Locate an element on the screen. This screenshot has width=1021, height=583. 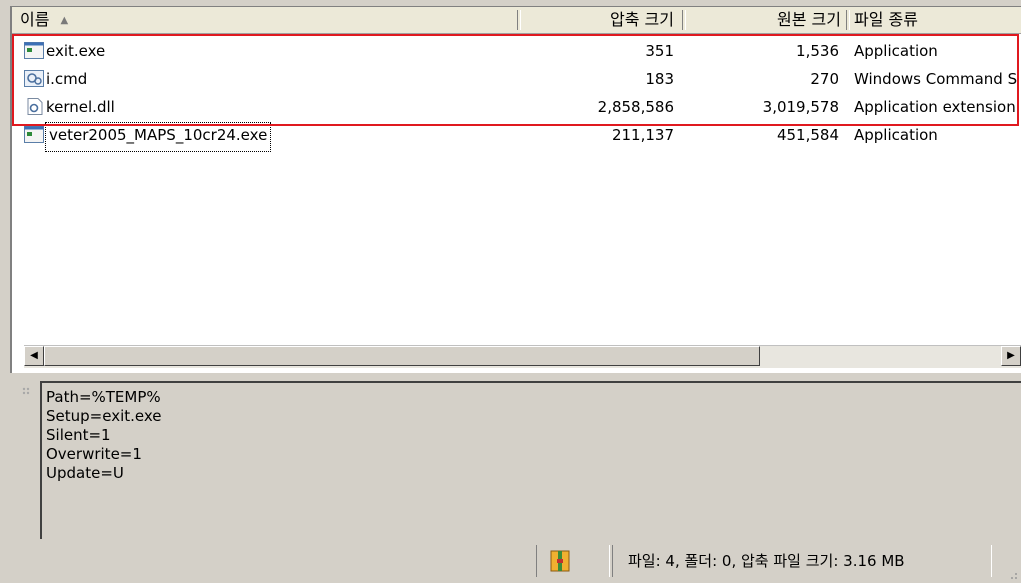
arrow-right-icon: ▶ is located at coordinates (1011, 355).